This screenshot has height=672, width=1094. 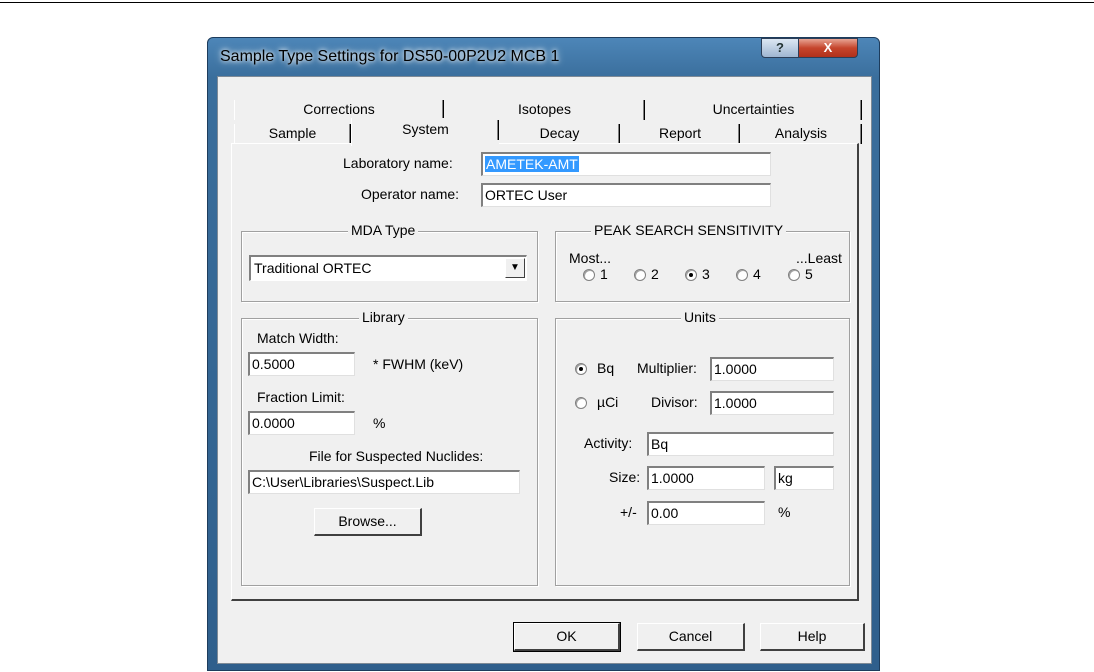 I want to click on units-uci-label: µCi, so click(x=608, y=402).